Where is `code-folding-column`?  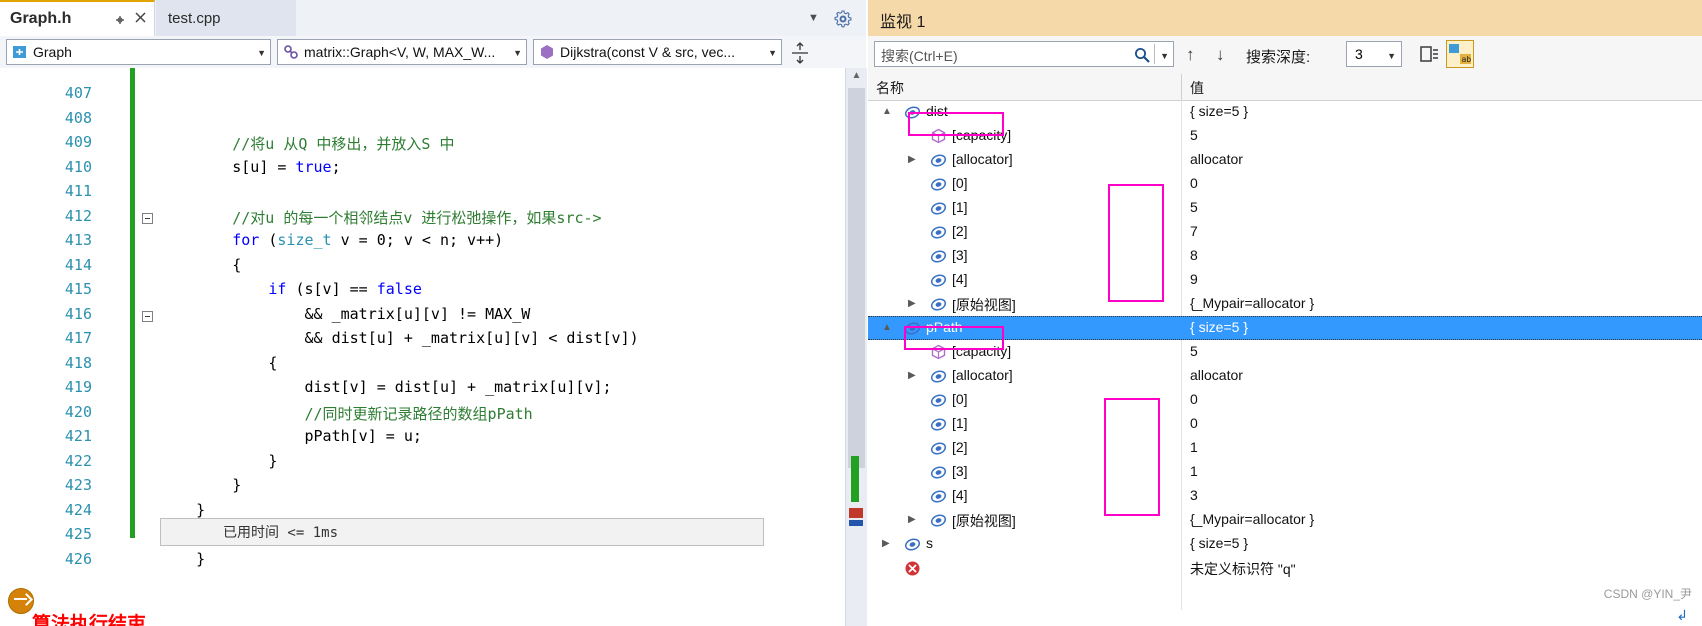
code-folding-column is located at coordinates (149, 347).